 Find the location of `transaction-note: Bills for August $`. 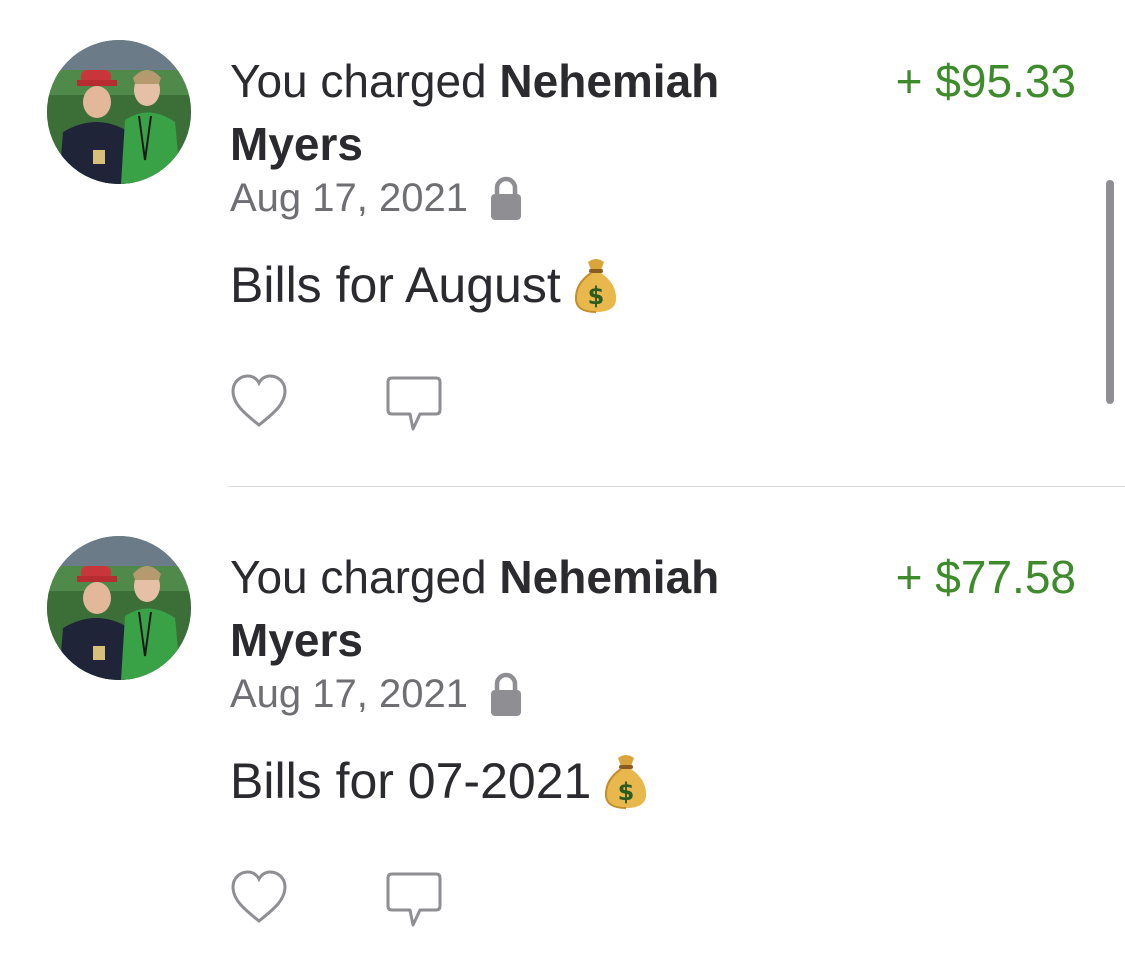

transaction-note: Bills for August $ is located at coordinates (425, 285).